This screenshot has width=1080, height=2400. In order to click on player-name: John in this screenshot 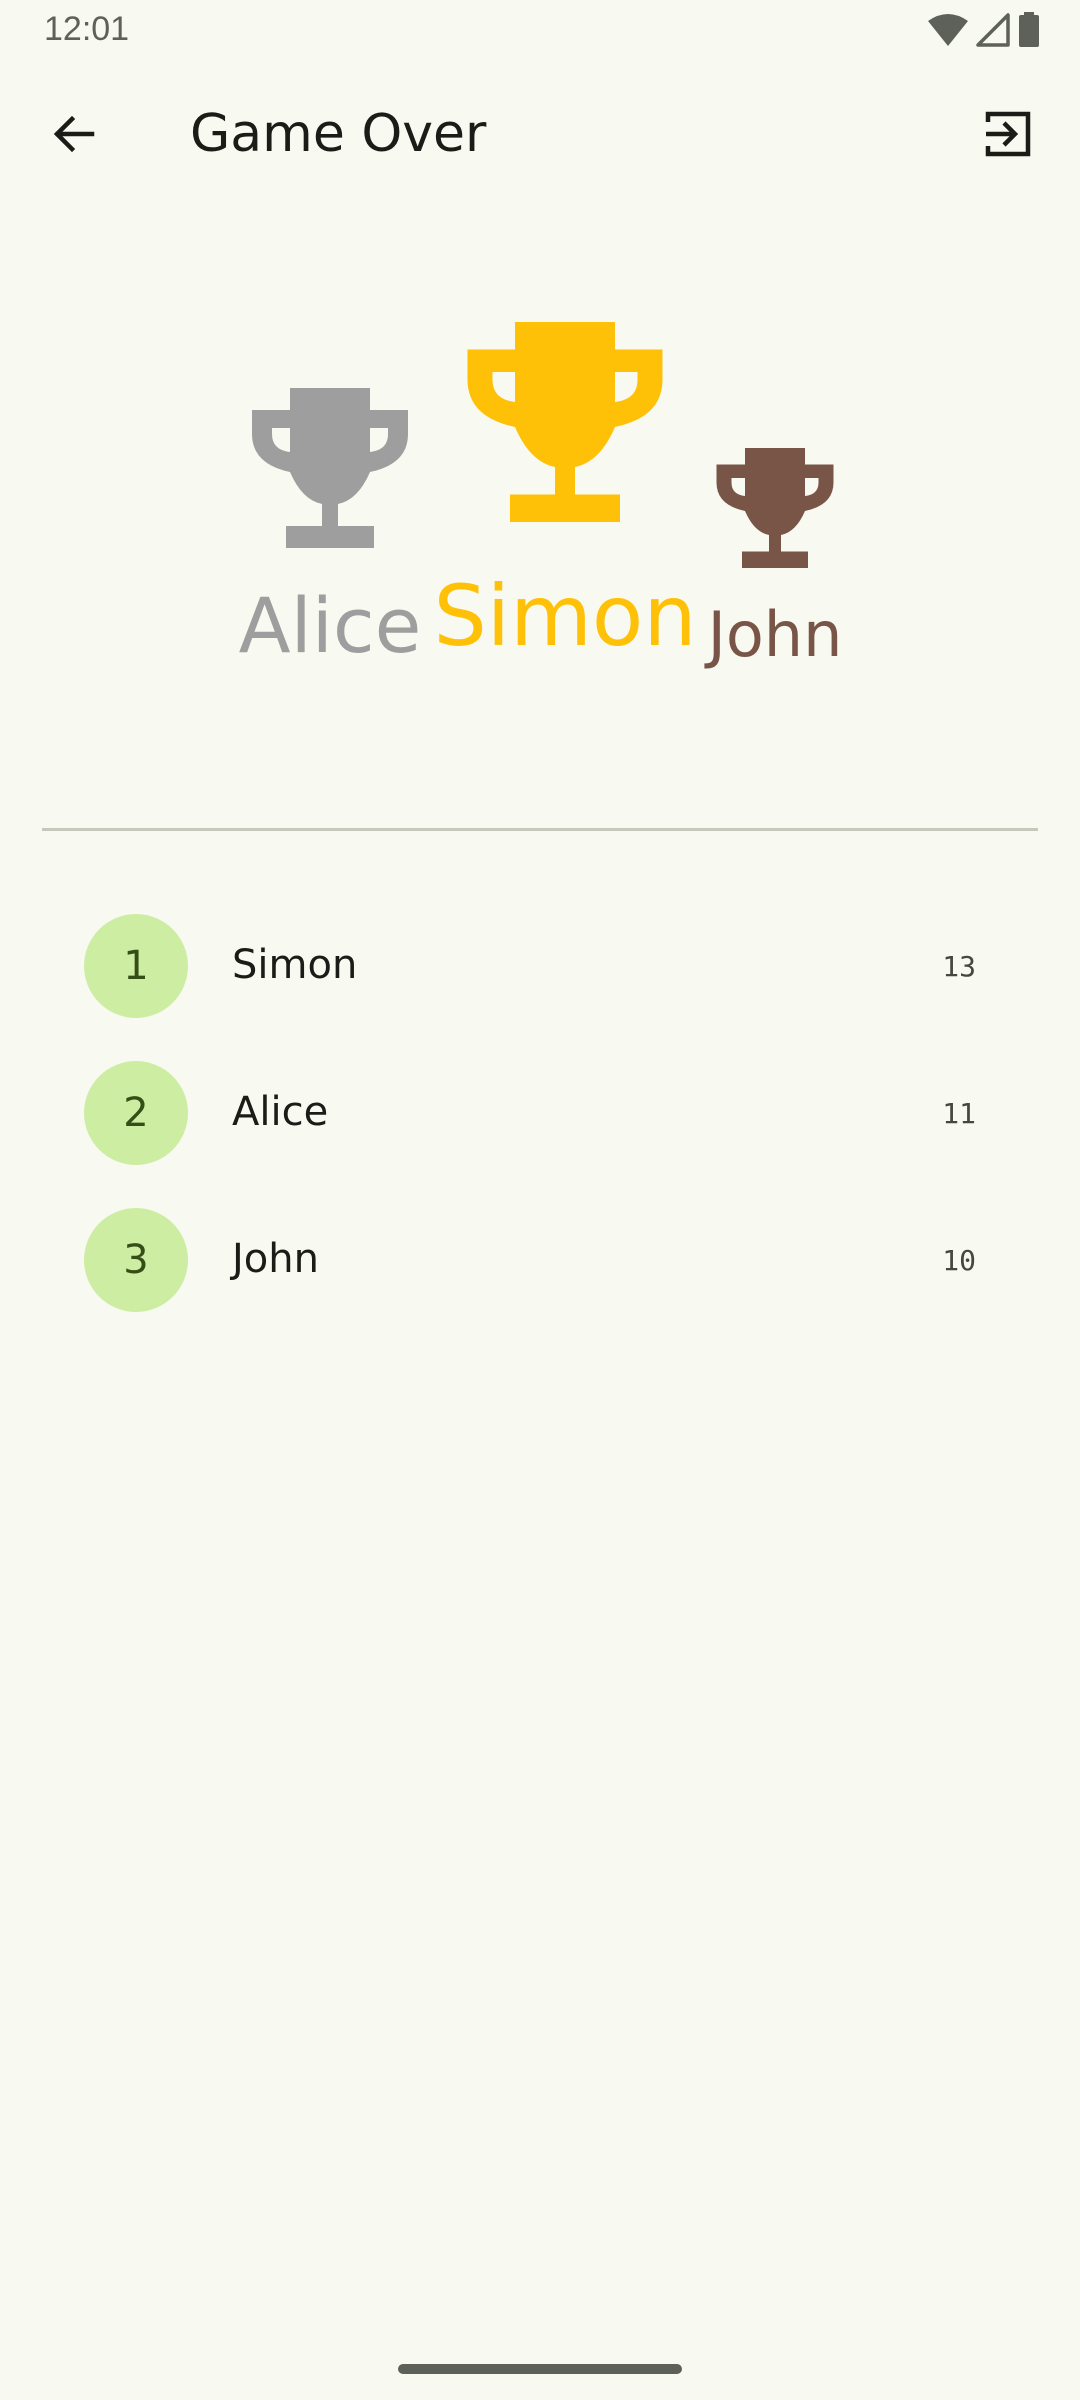, I will do `click(275, 1259)`.